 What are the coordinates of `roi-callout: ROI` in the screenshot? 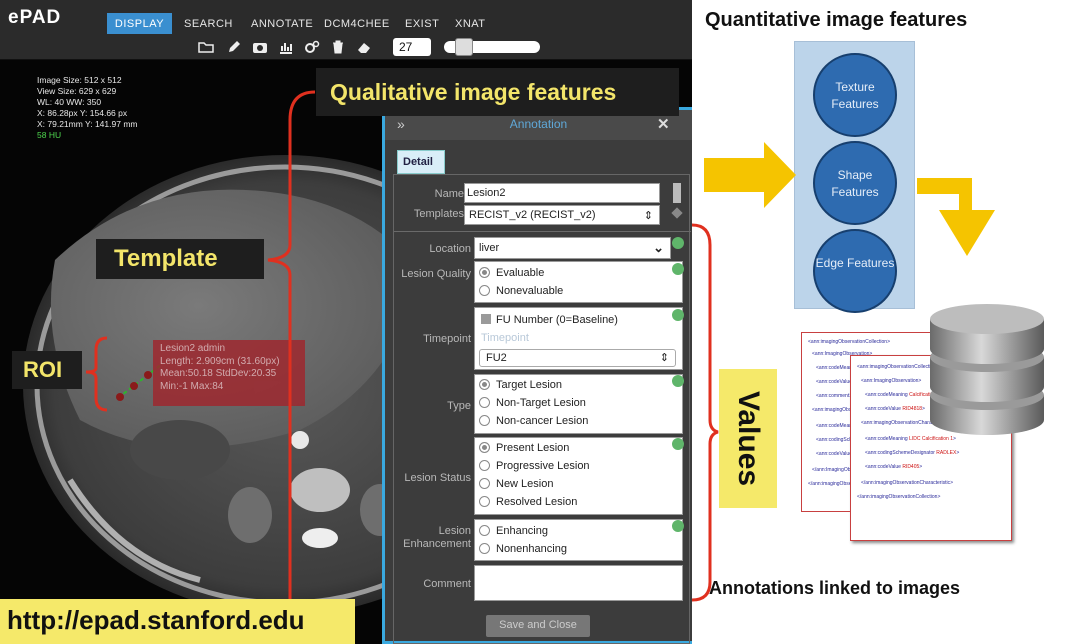 It's located at (47, 370).